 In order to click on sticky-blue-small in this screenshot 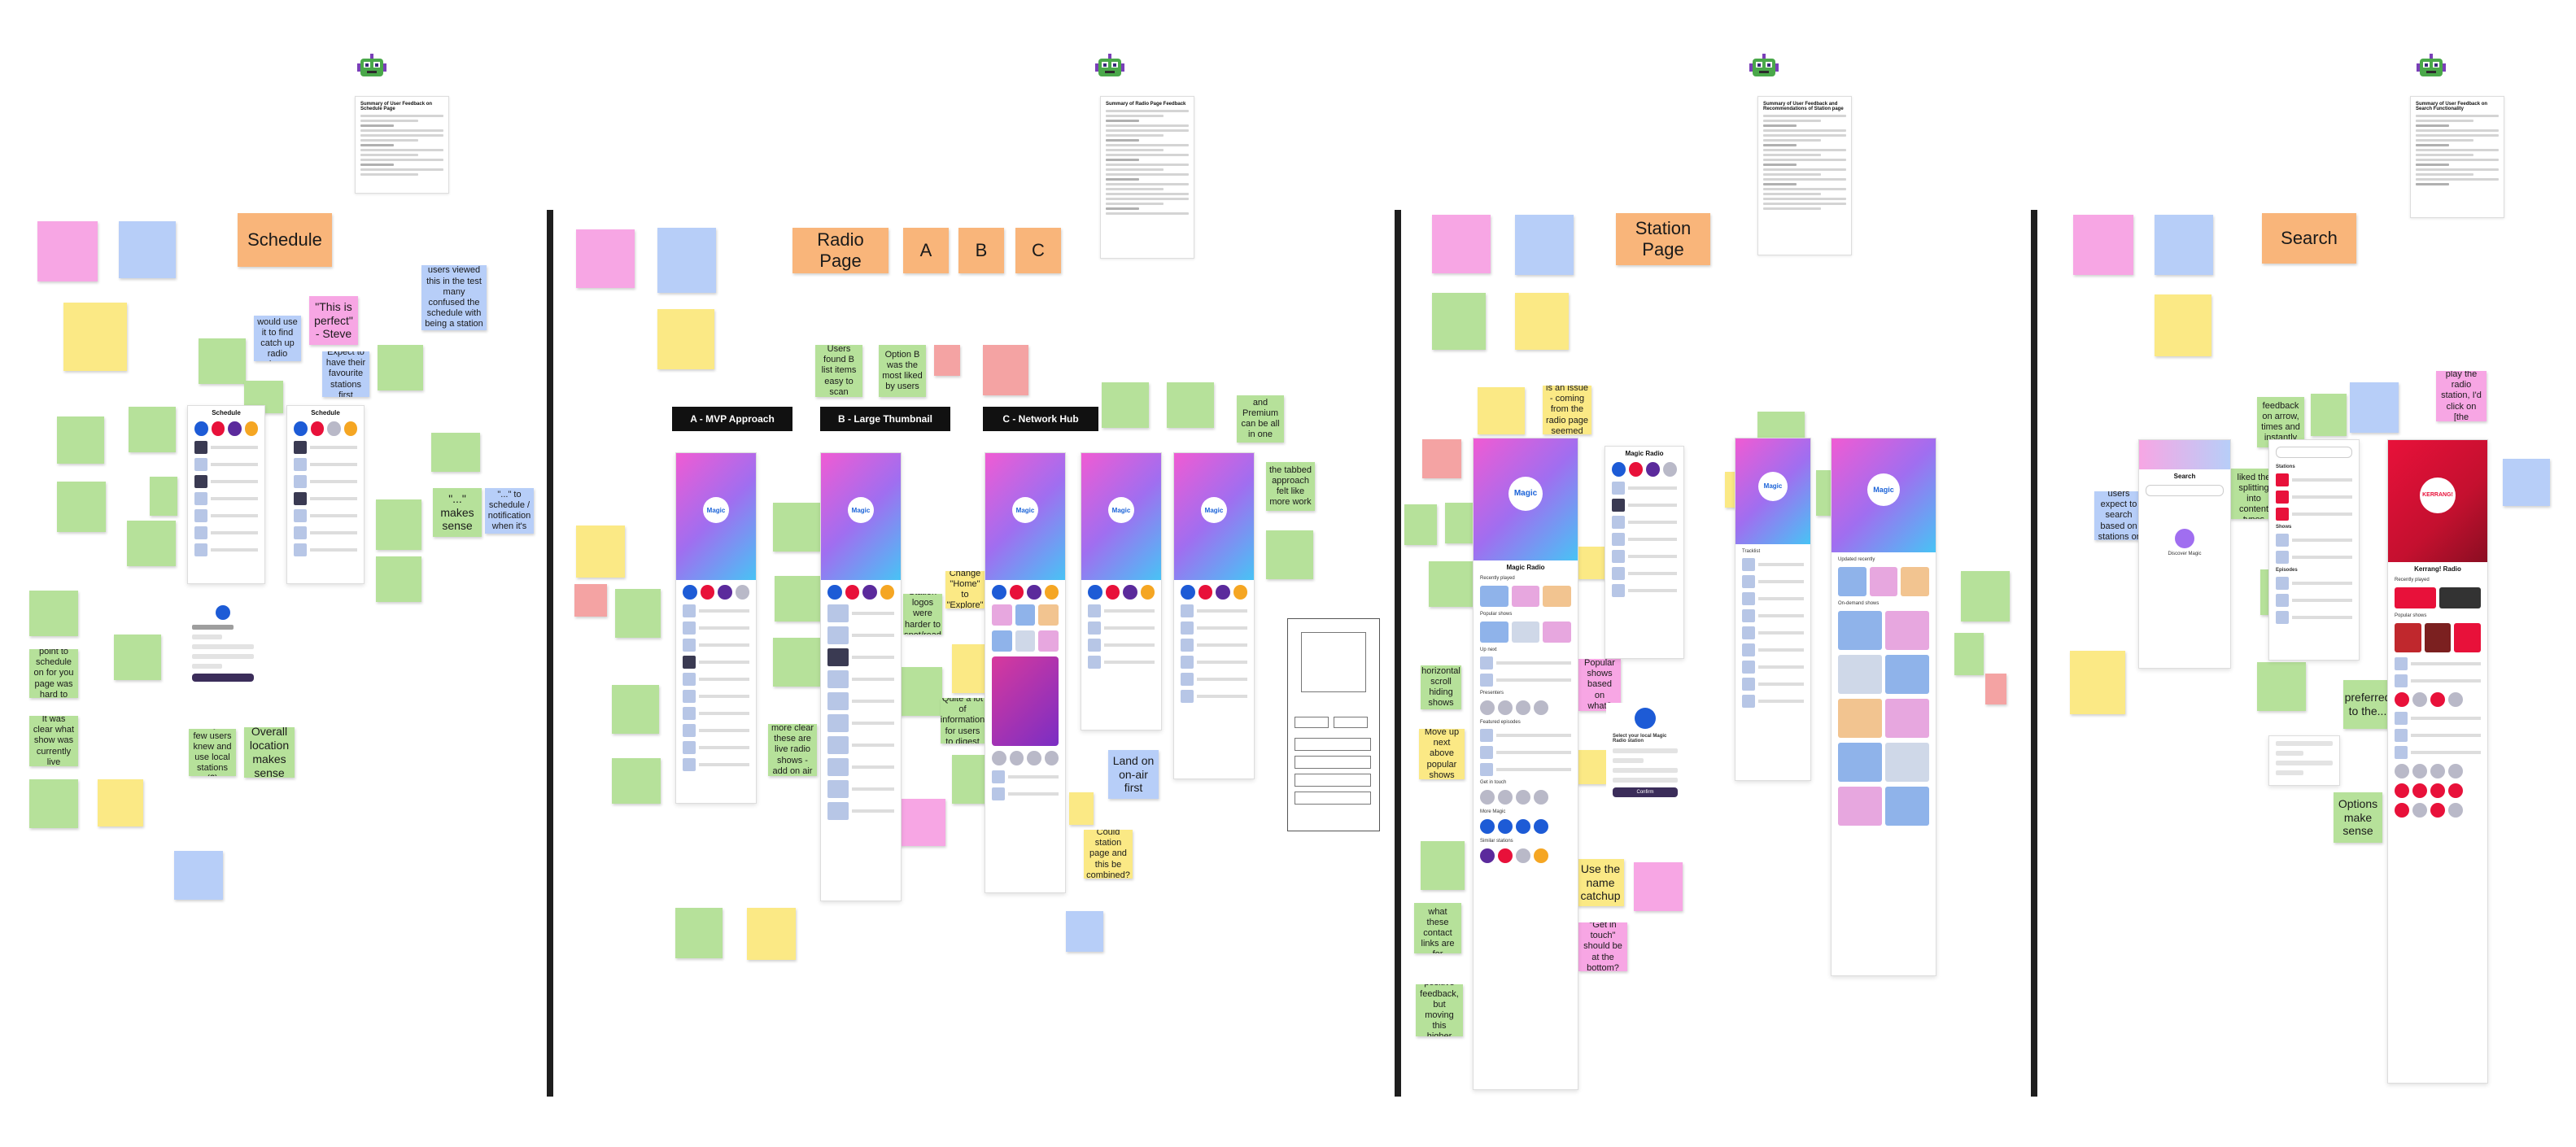, I will do `click(198, 875)`.